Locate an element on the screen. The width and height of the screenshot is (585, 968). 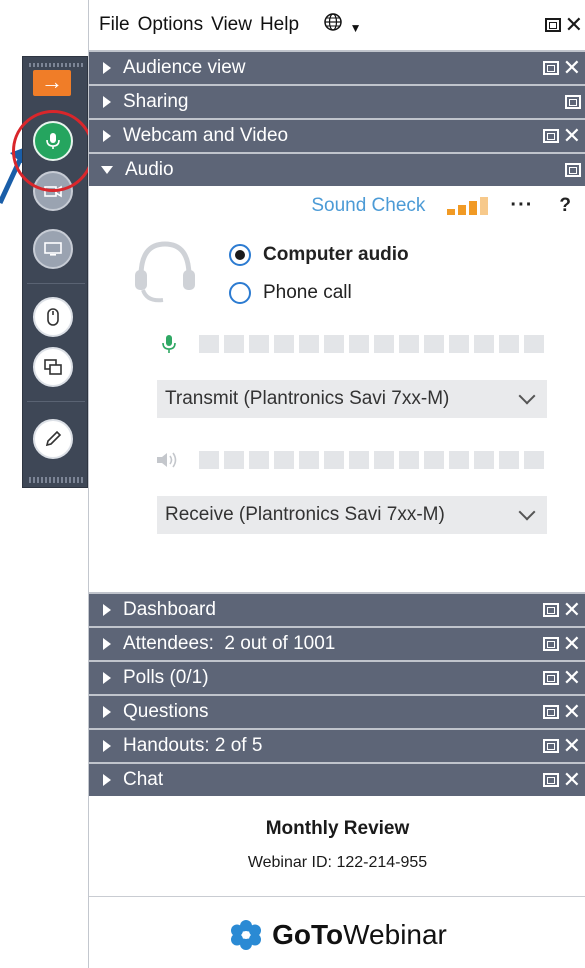
speaker-level-meter is located at coordinates (349, 460).